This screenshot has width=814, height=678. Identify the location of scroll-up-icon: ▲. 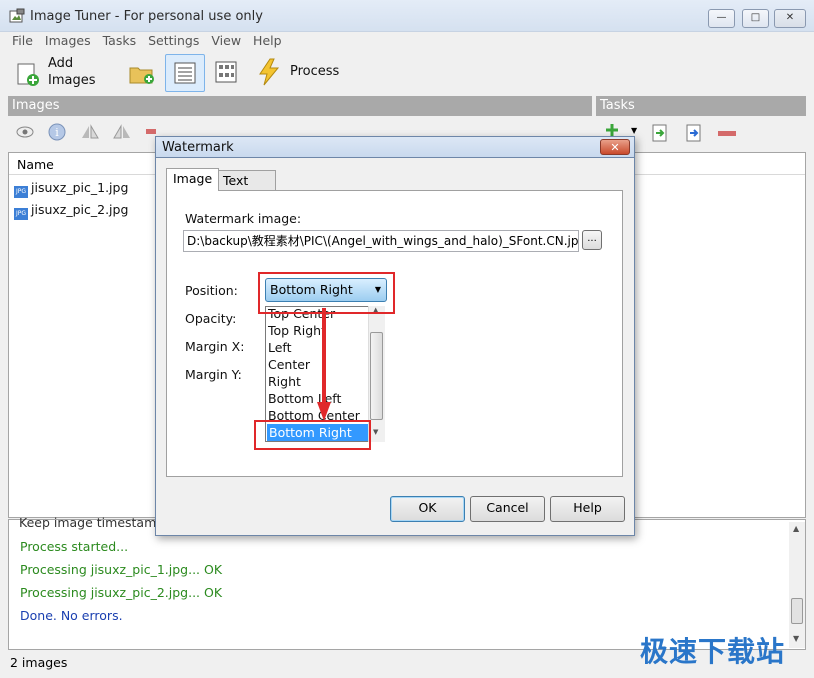
(796, 528).